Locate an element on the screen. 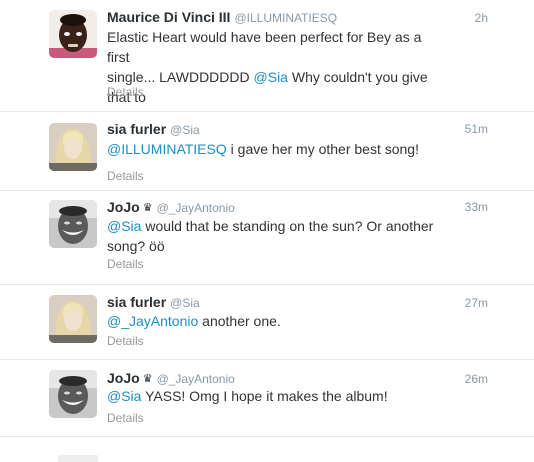 The height and width of the screenshot is (462, 534). tweet-text-fragment: i gave her my other best song! is located at coordinates (322, 149).